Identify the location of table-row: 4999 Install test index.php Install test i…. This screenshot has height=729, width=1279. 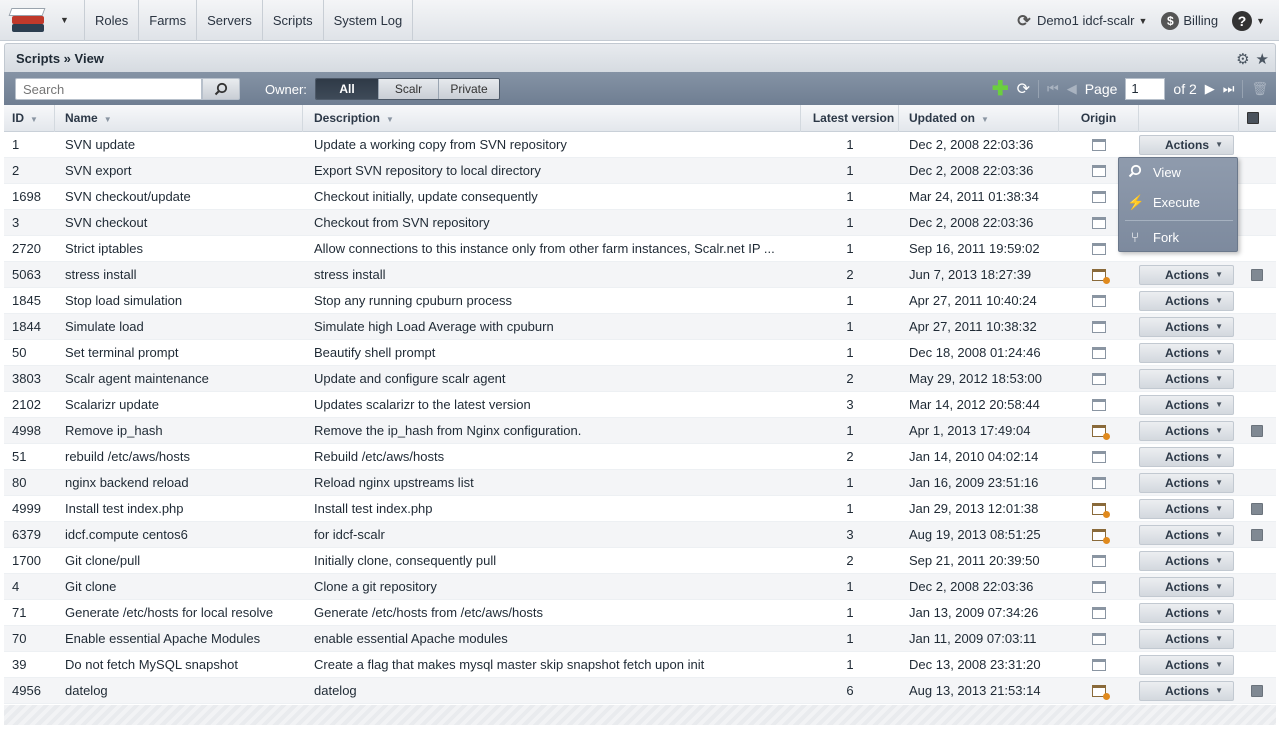
(640, 509).